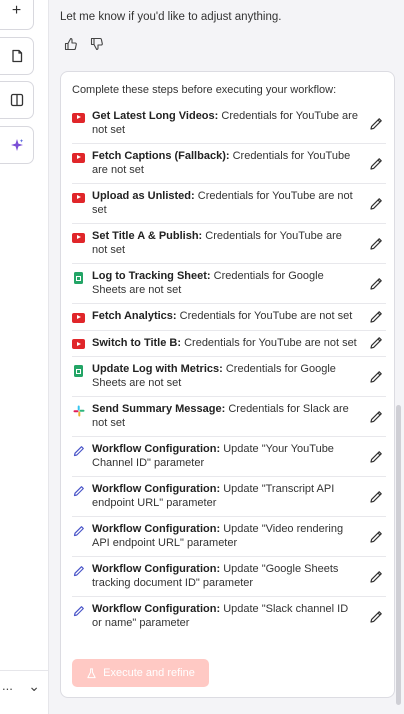 The width and height of the screenshot is (404, 714). Describe the element at coordinates (84, 44) in the screenshot. I see `feedback-buttons` at that location.